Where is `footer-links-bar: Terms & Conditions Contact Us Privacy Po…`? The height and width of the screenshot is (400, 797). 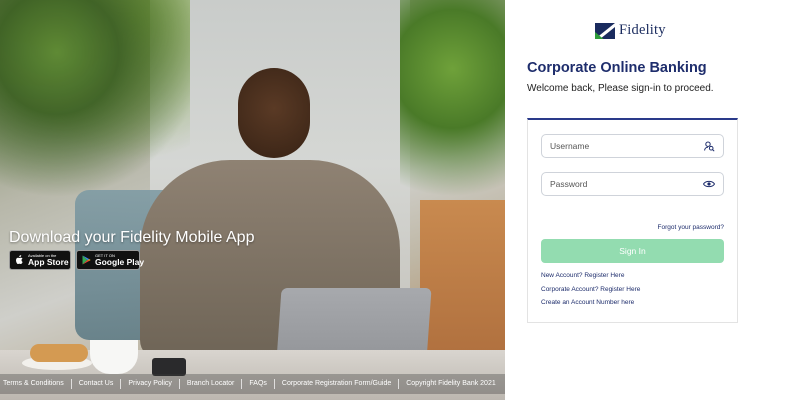 footer-links-bar: Terms & Conditions Contact Us Privacy Po… is located at coordinates (252, 384).